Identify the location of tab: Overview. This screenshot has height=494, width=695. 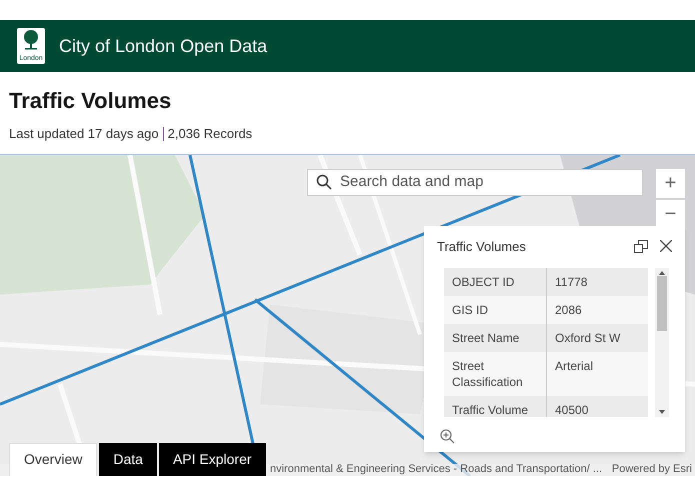
(53, 459).